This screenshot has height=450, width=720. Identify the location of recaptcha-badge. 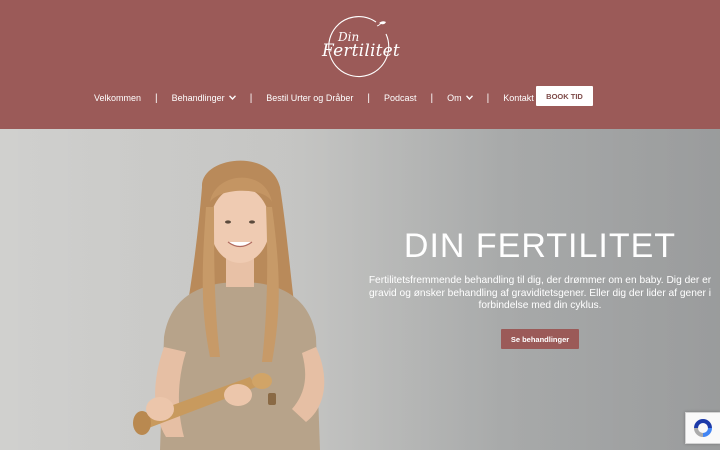
(702, 428).